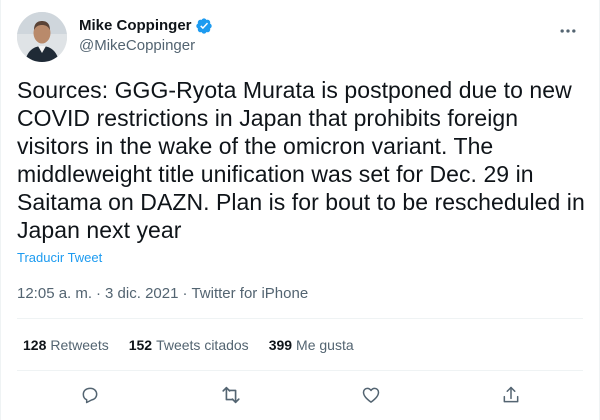 This screenshot has height=420, width=600. Describe the element at coordinates (511, 395) in the screenshot. I see `share-icon` at that location.